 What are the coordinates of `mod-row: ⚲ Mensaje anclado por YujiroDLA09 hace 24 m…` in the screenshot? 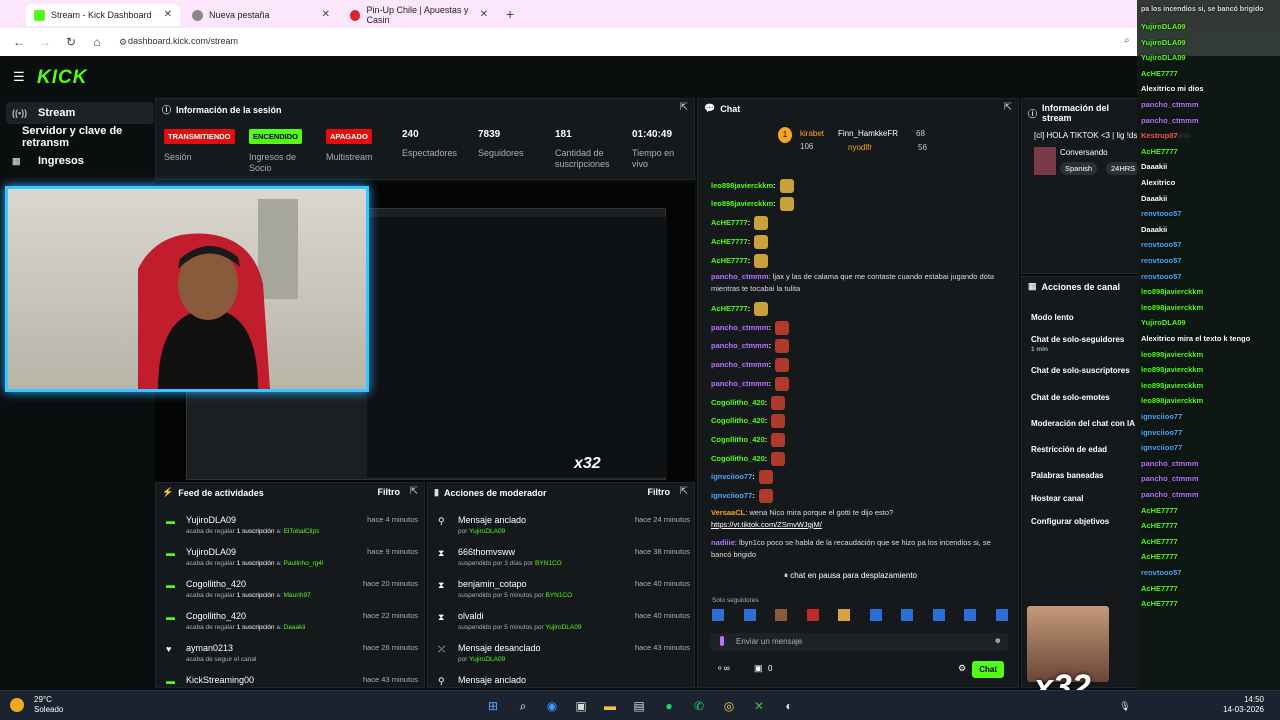 It's located at (564, 529).